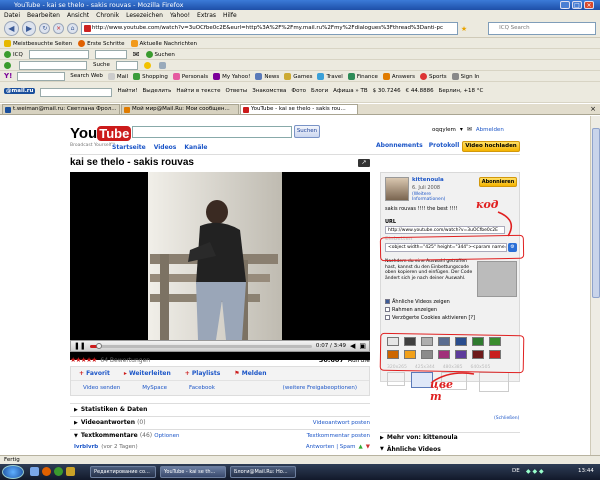 This screenshot has height=480, width=600. I want to click on related-section: ▼ Ähnliche Videos, so click(450, 449).